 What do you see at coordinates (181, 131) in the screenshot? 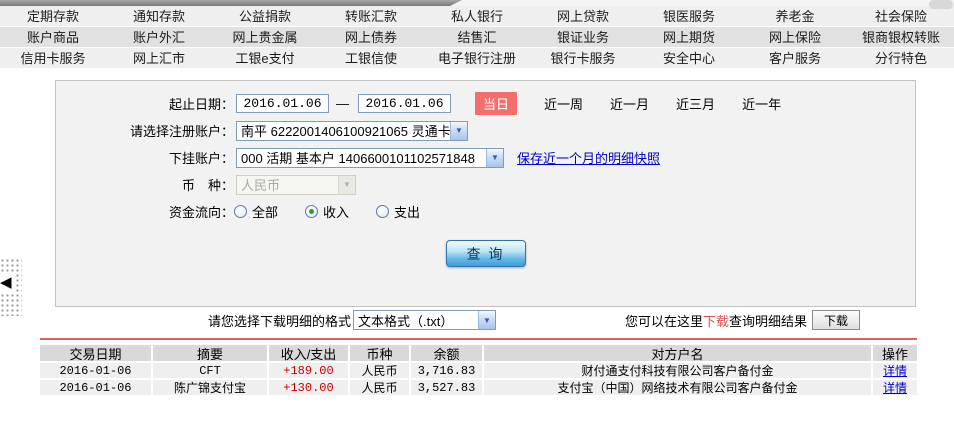
I see `register-account-label: 请选择注册账户：` at bounding box center [181, 131].